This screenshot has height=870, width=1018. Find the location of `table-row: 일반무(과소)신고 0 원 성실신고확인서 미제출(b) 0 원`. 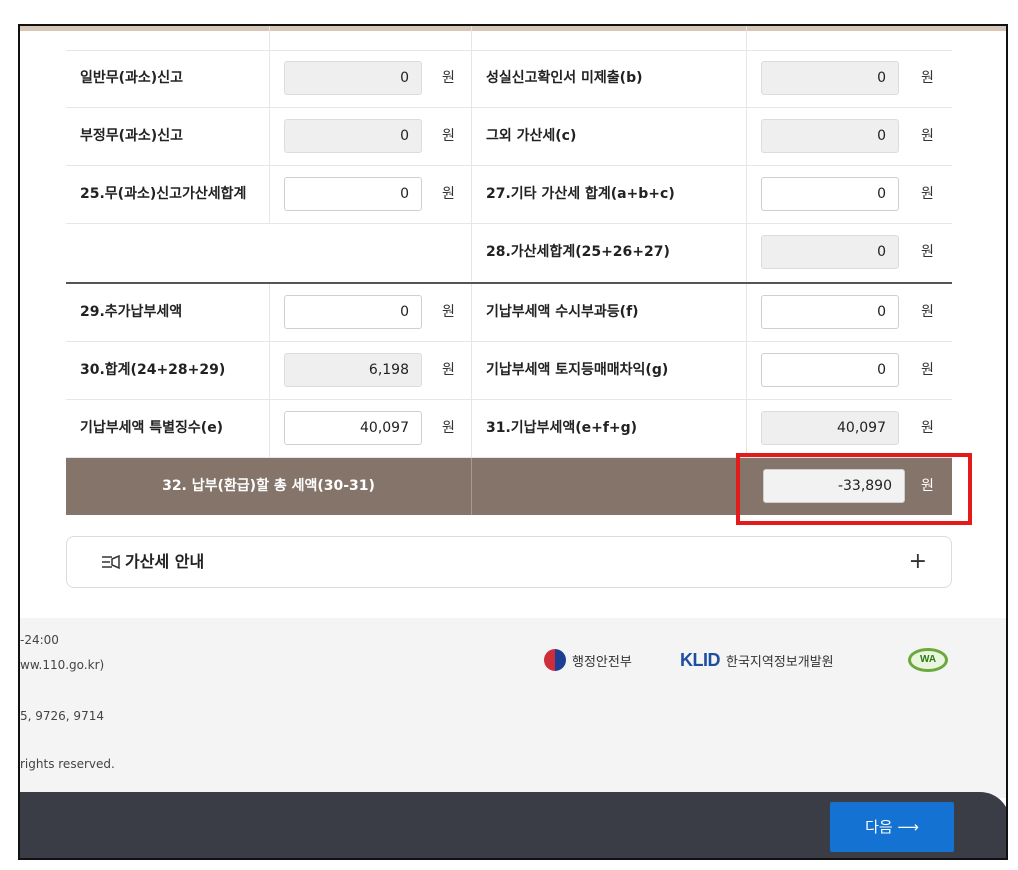

table-row: 일반무(과소)신고 0 원 성실신고확인서 미제출(b) 0 원 is located at coordinates (509, 79).